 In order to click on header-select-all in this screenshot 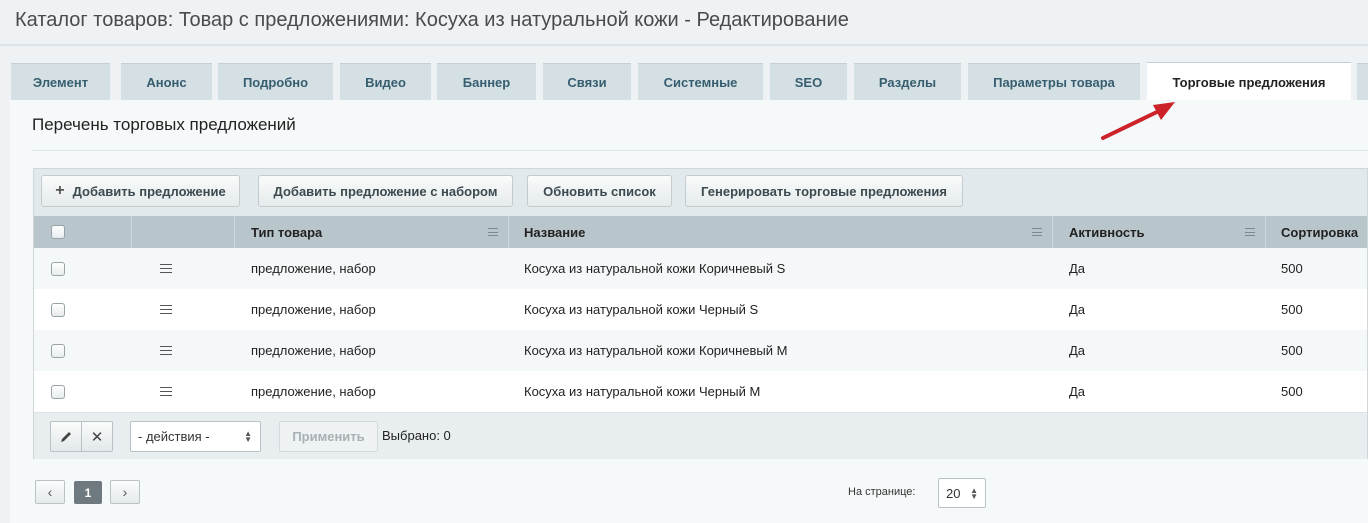, I will do `click(83, 232)`.